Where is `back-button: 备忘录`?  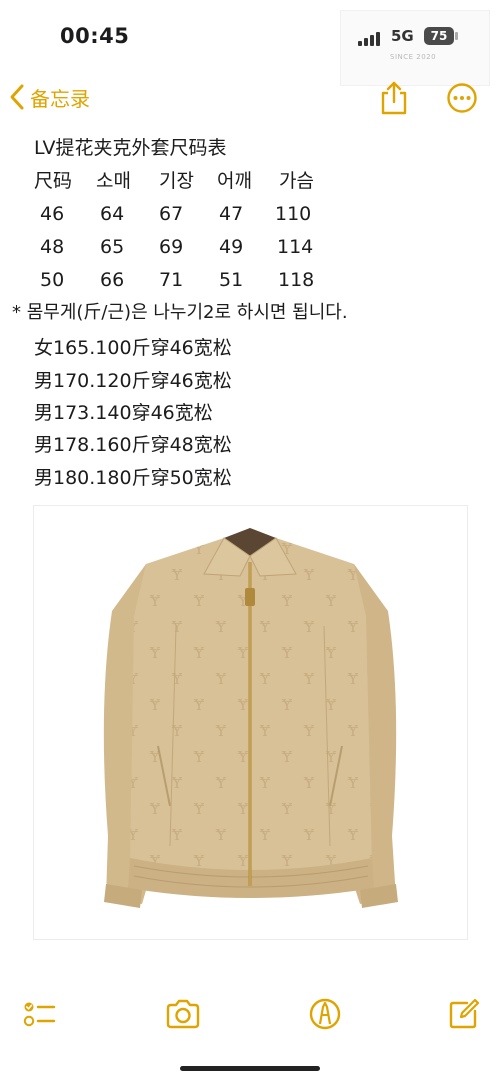 back-button: 备忘录 is located at coordinates (49, 97).